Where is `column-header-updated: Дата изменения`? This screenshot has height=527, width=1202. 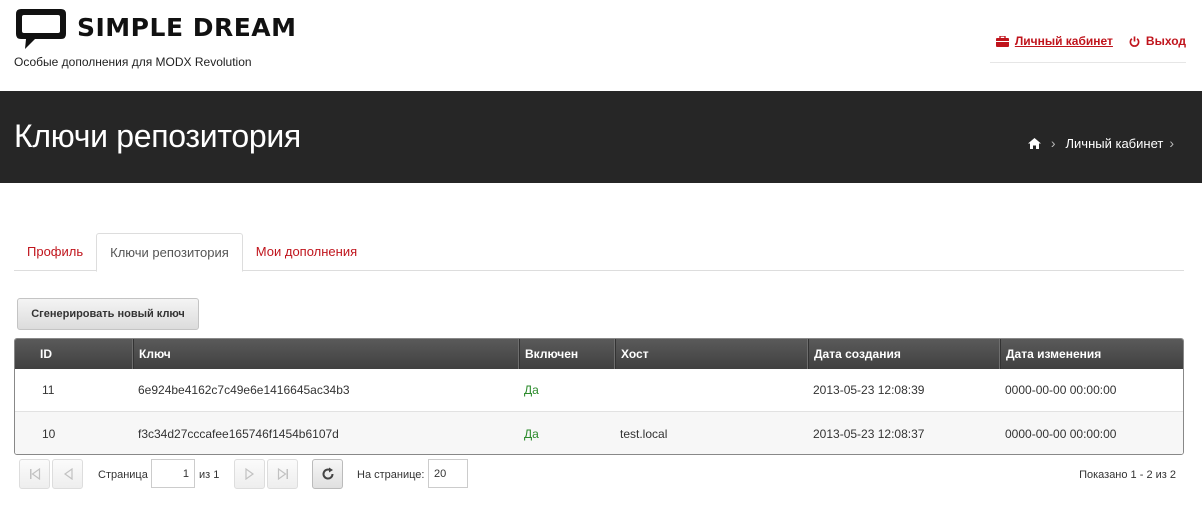 column-header-updated: Дата изменения is located at coordinates (1091, 354).